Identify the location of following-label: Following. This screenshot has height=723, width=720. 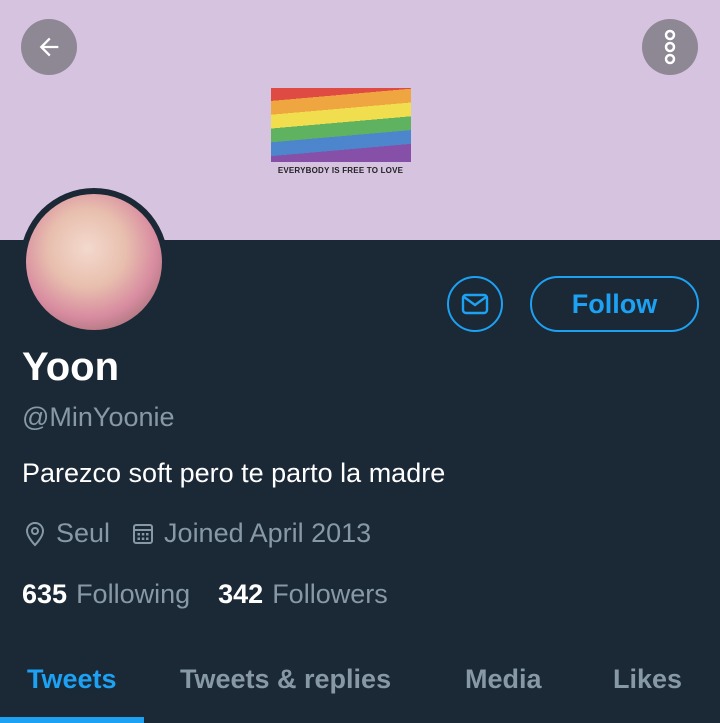
(133, 594).